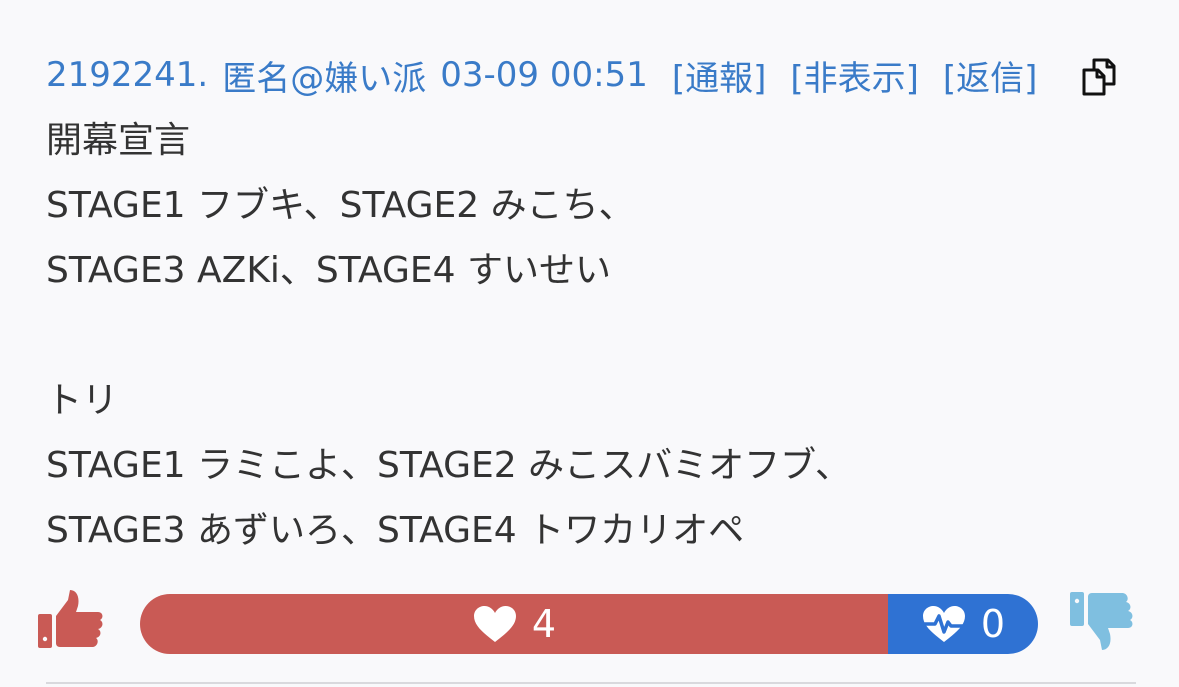  What do you see at coordinates (1103, 620) in the screenshot?
I see `thumbs-down-icon` at bounding box center [1103, 620].